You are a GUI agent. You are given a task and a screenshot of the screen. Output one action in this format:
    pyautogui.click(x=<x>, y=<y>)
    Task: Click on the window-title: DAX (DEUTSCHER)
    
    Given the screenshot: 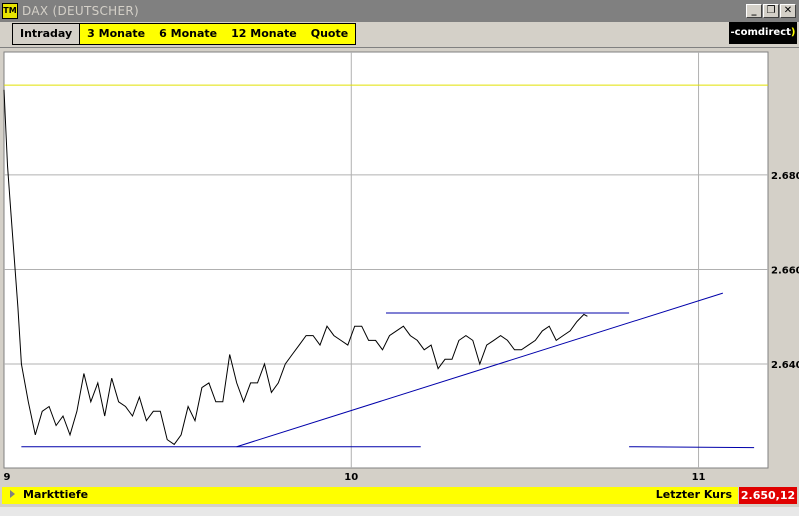 What is the action you would take?
    pyautogui.click(x=81, y=11)
    